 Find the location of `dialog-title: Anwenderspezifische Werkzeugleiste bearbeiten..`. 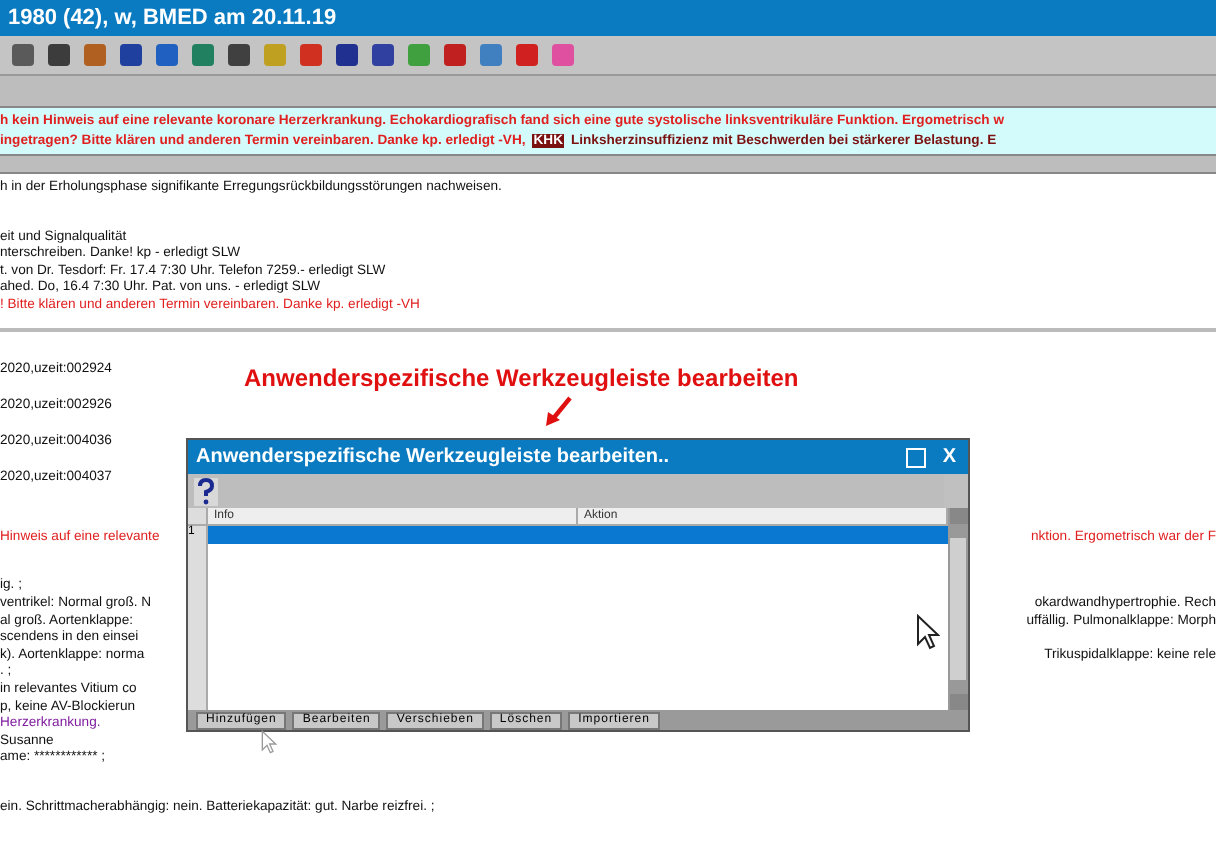

dialog-title: Anwenderspezifische Werkzeugleiste bearbeiten.. is located at coordinates (434, 457).